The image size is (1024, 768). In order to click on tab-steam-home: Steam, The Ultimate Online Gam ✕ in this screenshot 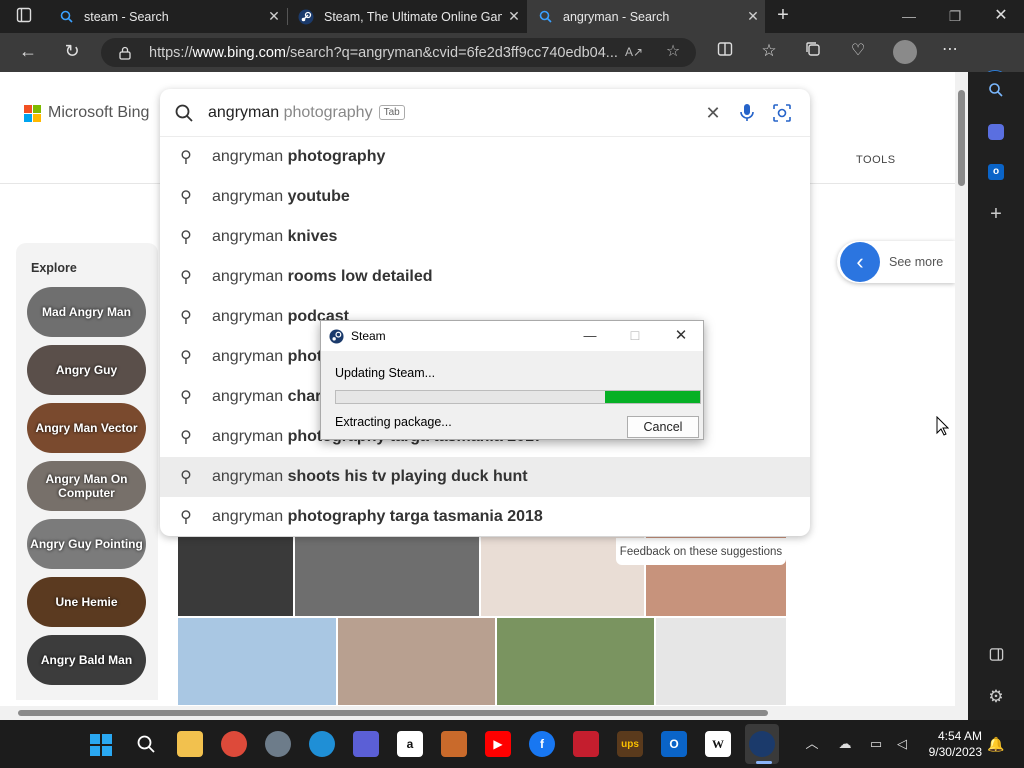, I will do `click(407, 16)`.